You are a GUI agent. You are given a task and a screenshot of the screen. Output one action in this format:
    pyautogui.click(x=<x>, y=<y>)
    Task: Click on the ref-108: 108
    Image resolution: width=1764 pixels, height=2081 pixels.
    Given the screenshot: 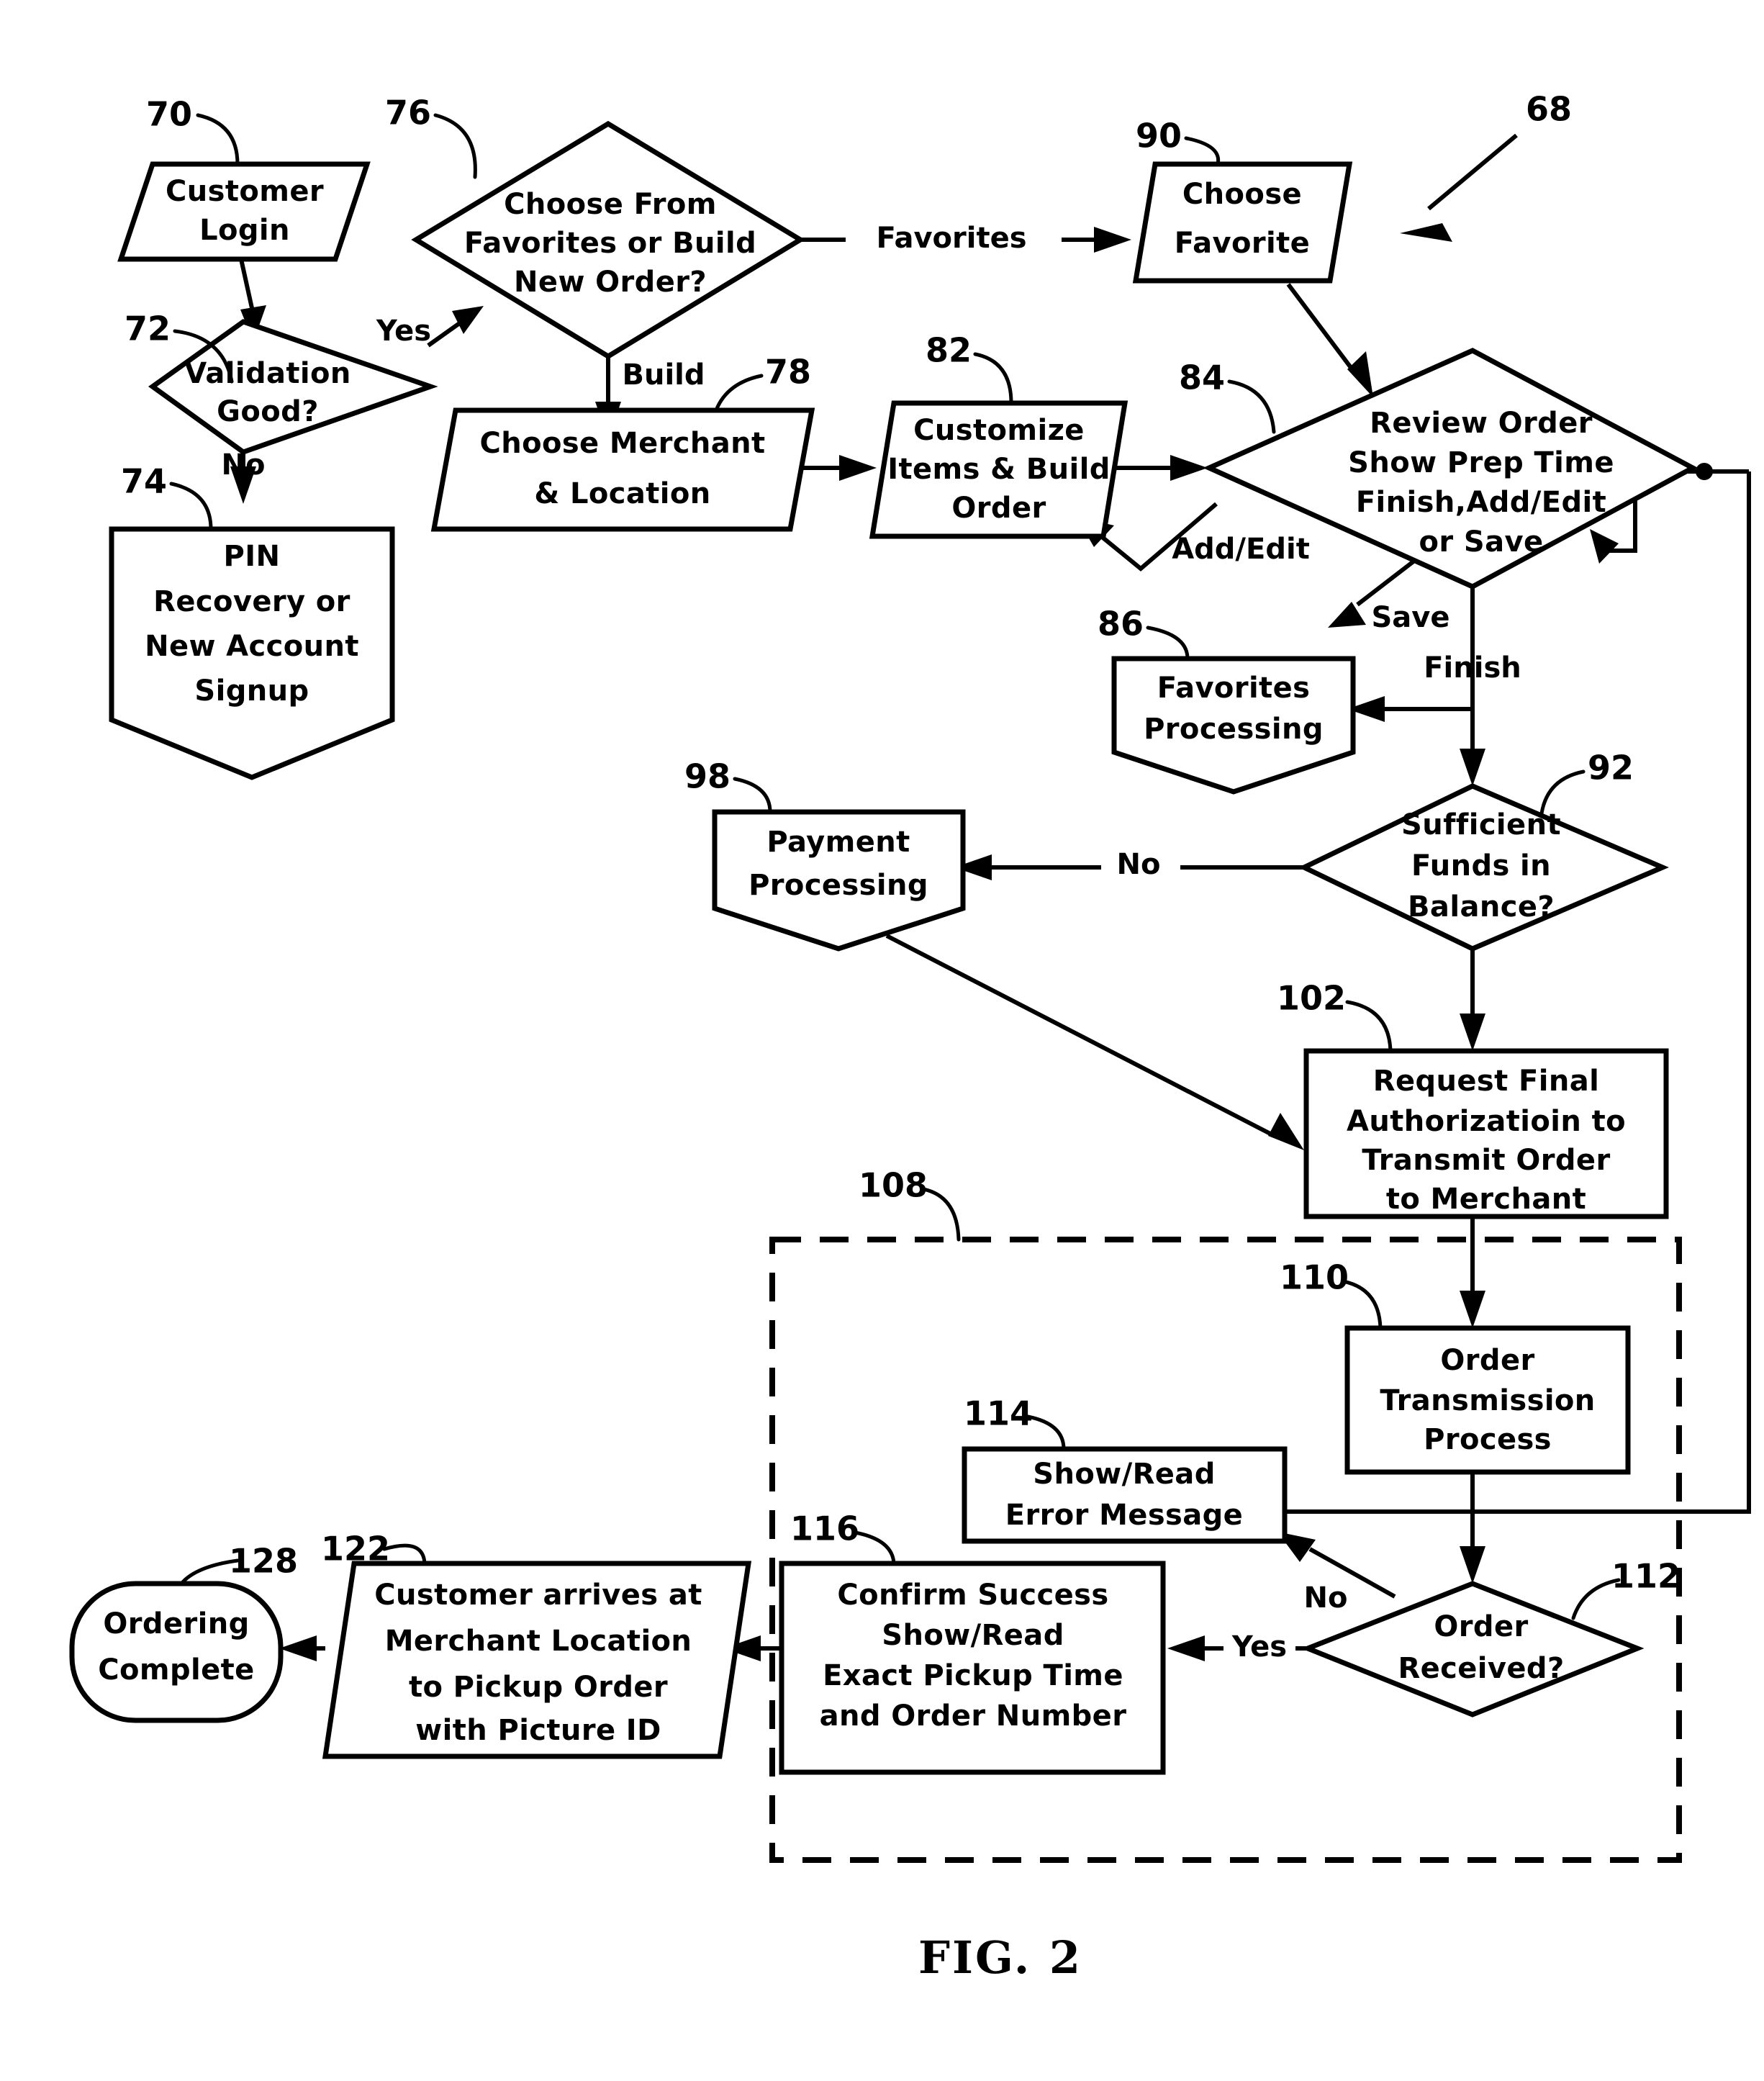 What is the action you would take?
    pyautogui.click(x=894, y=1185)
    